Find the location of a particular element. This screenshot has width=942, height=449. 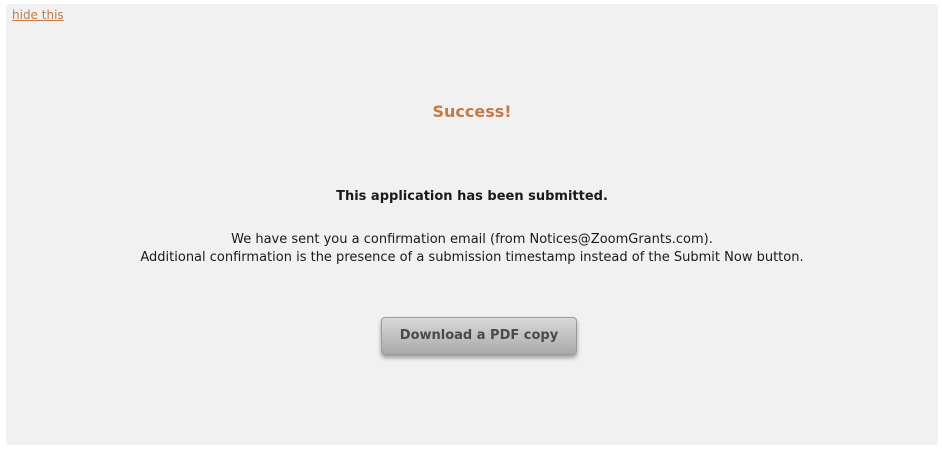

download-pdf-button: Download a PDF copy is located at coordinates (479, 336).